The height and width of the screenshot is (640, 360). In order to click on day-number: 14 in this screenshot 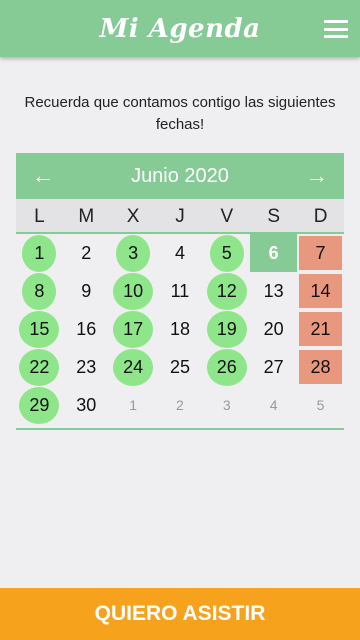, I will do `click(320, 290)`.